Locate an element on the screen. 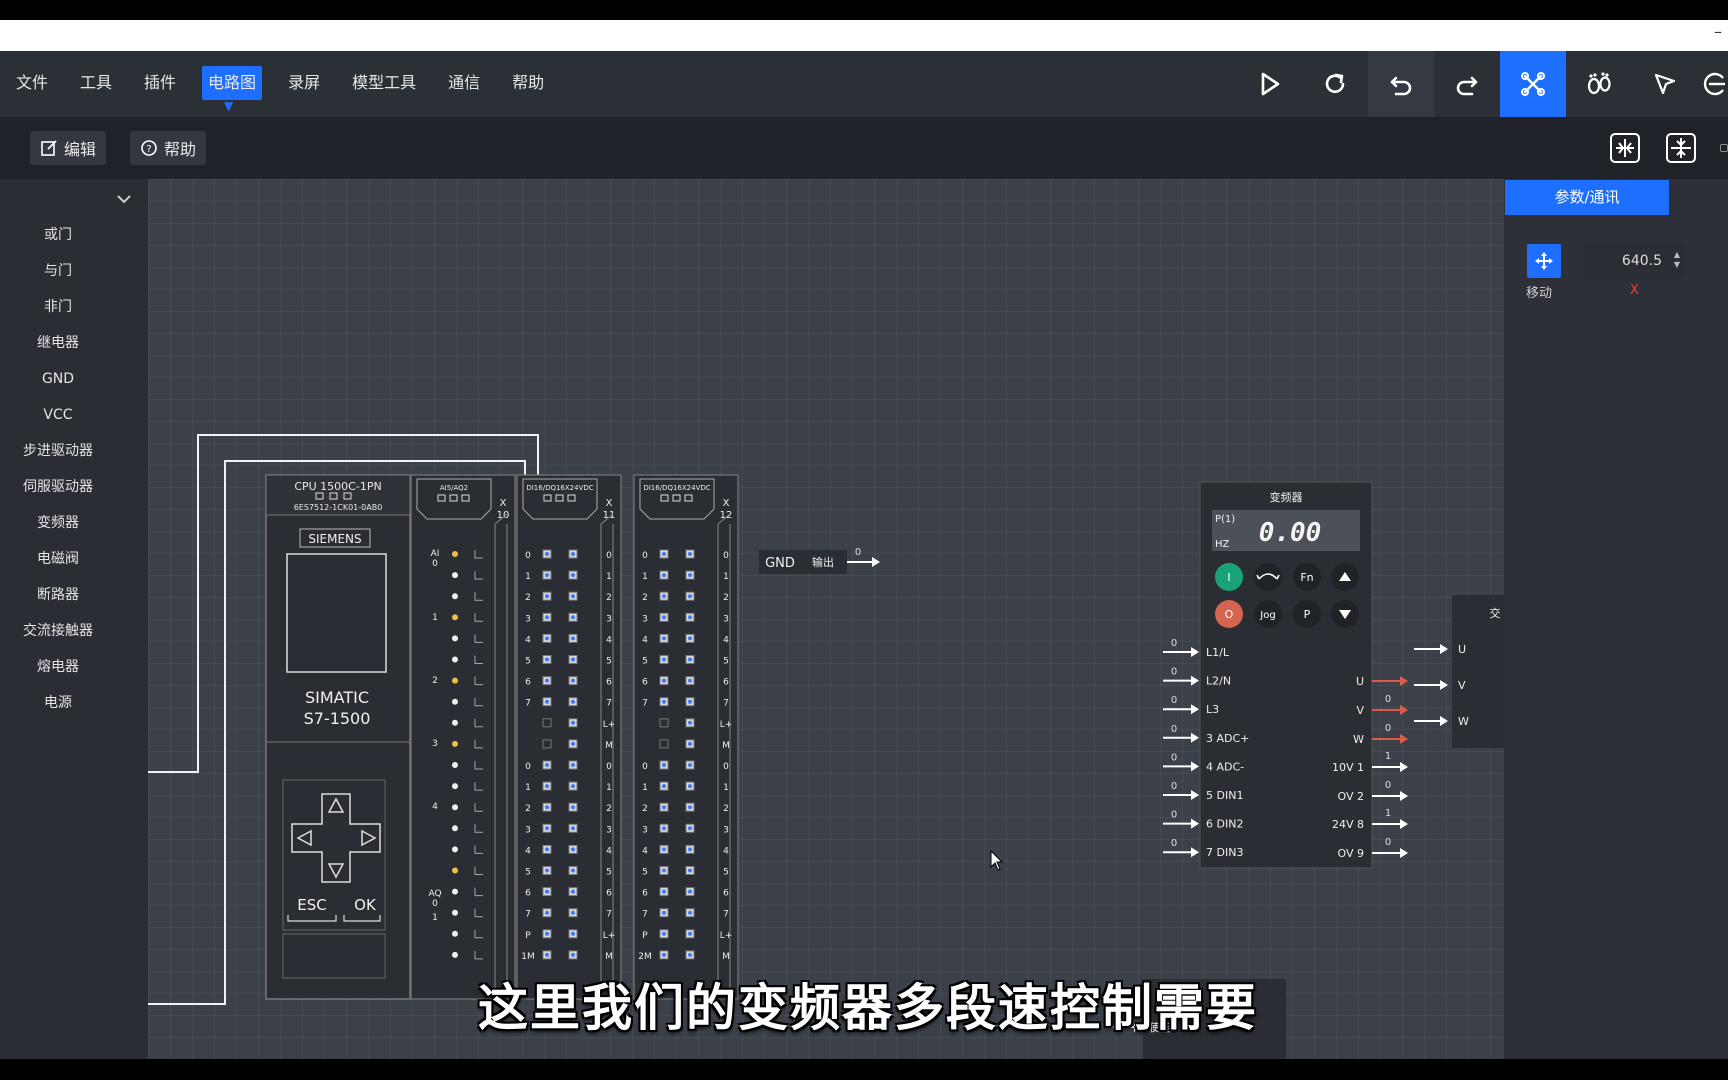 The image size is (1728, 1080). motor-block: 交 U V W is located at coordinates (1459, 671).